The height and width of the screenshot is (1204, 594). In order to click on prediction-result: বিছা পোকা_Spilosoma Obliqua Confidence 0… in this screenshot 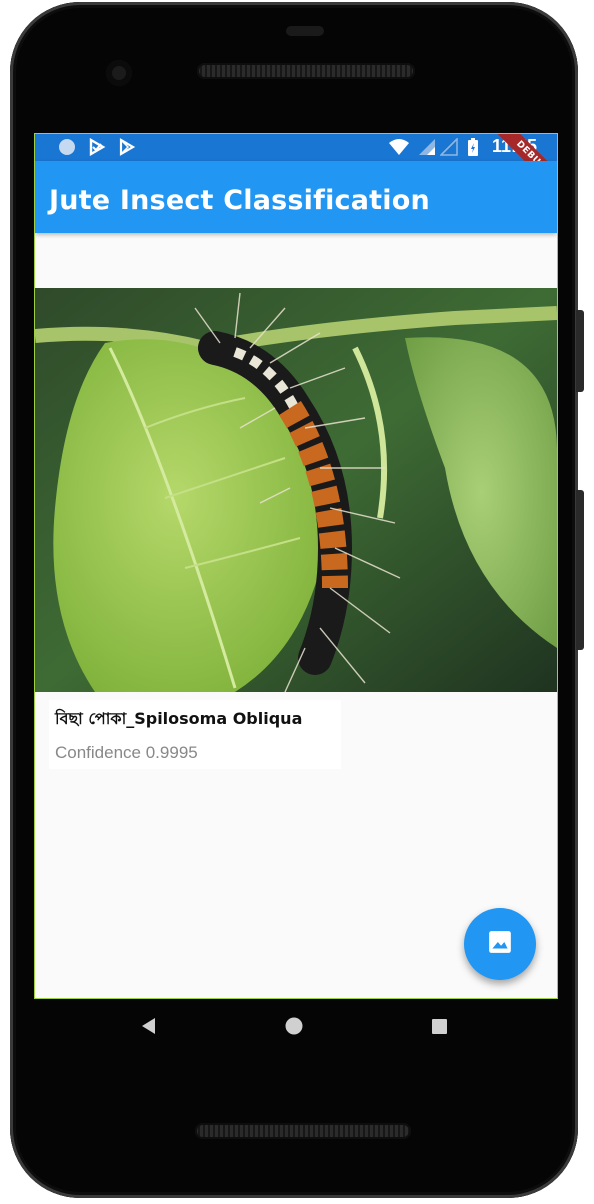, I will do `click(195, 734)`.